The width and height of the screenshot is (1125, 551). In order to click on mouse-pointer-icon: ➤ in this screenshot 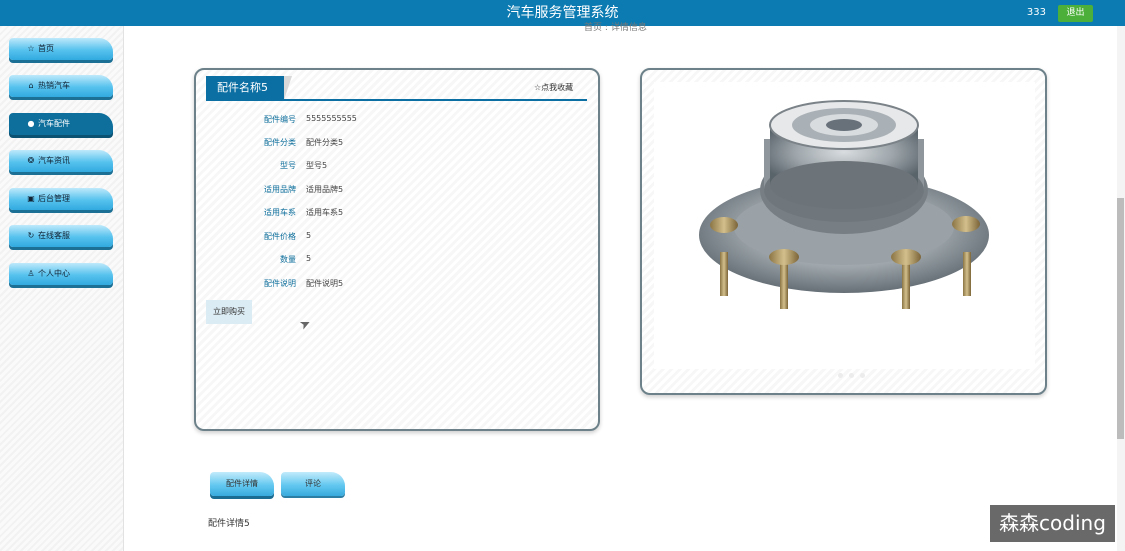, I will do `click(305, 324)`.